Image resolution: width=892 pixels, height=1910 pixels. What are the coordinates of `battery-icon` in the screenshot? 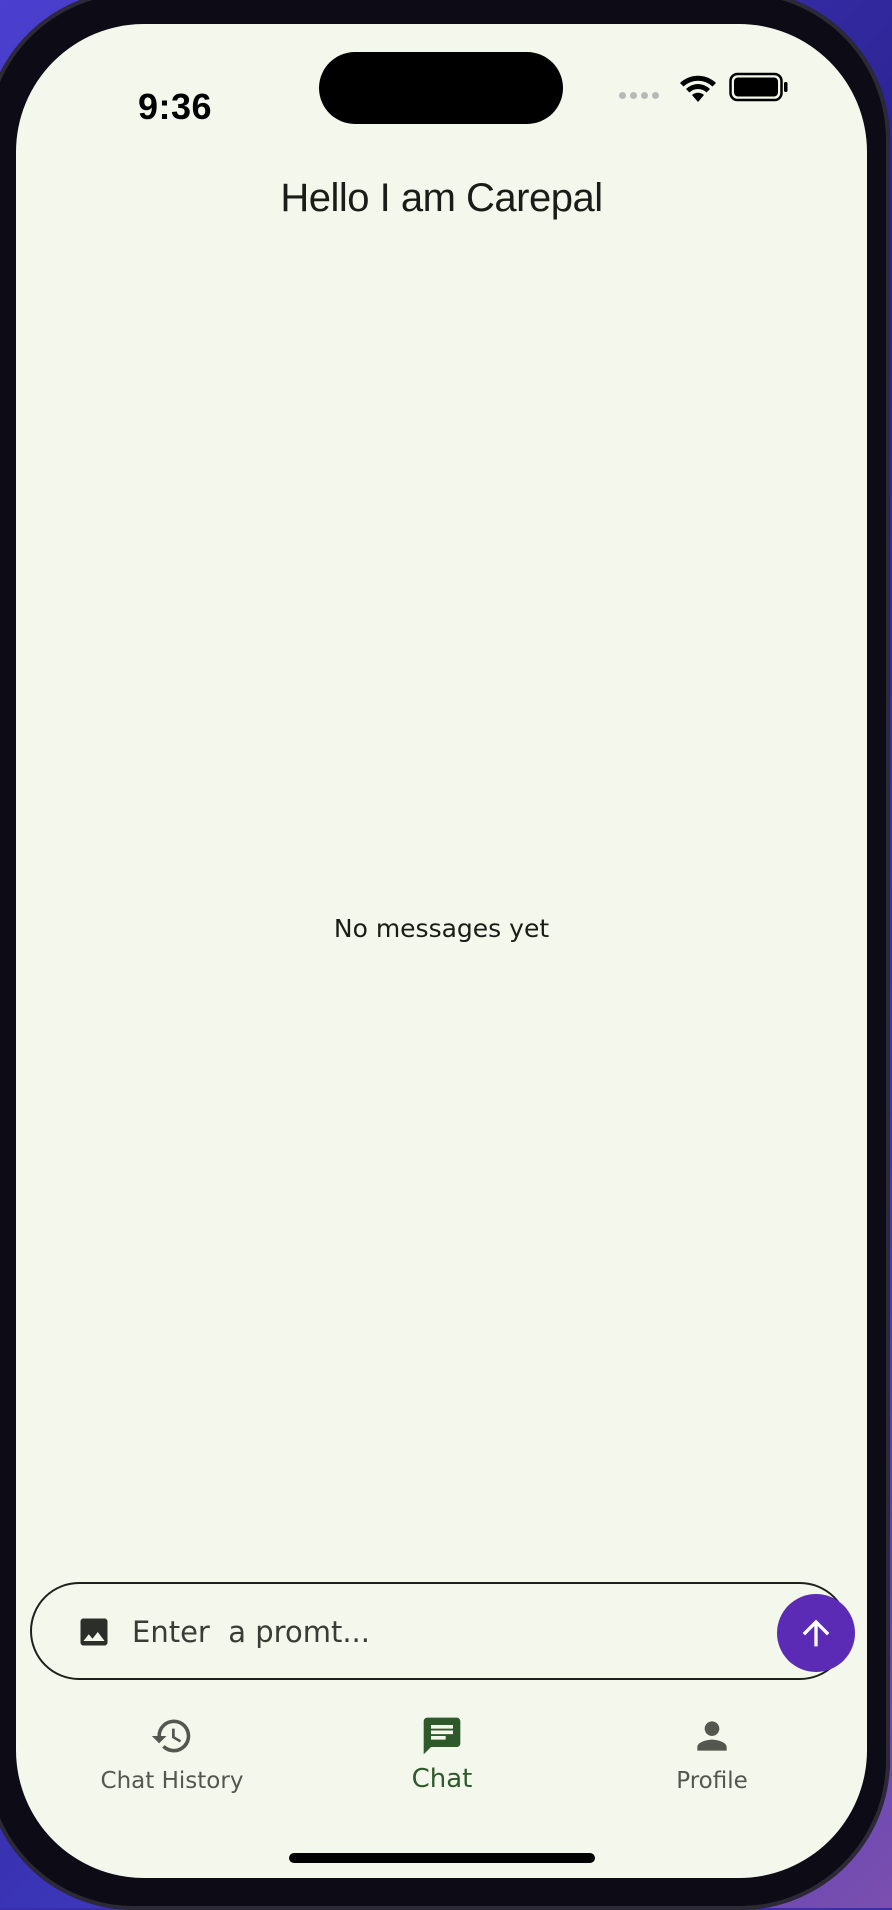 It's located at (758, 87).